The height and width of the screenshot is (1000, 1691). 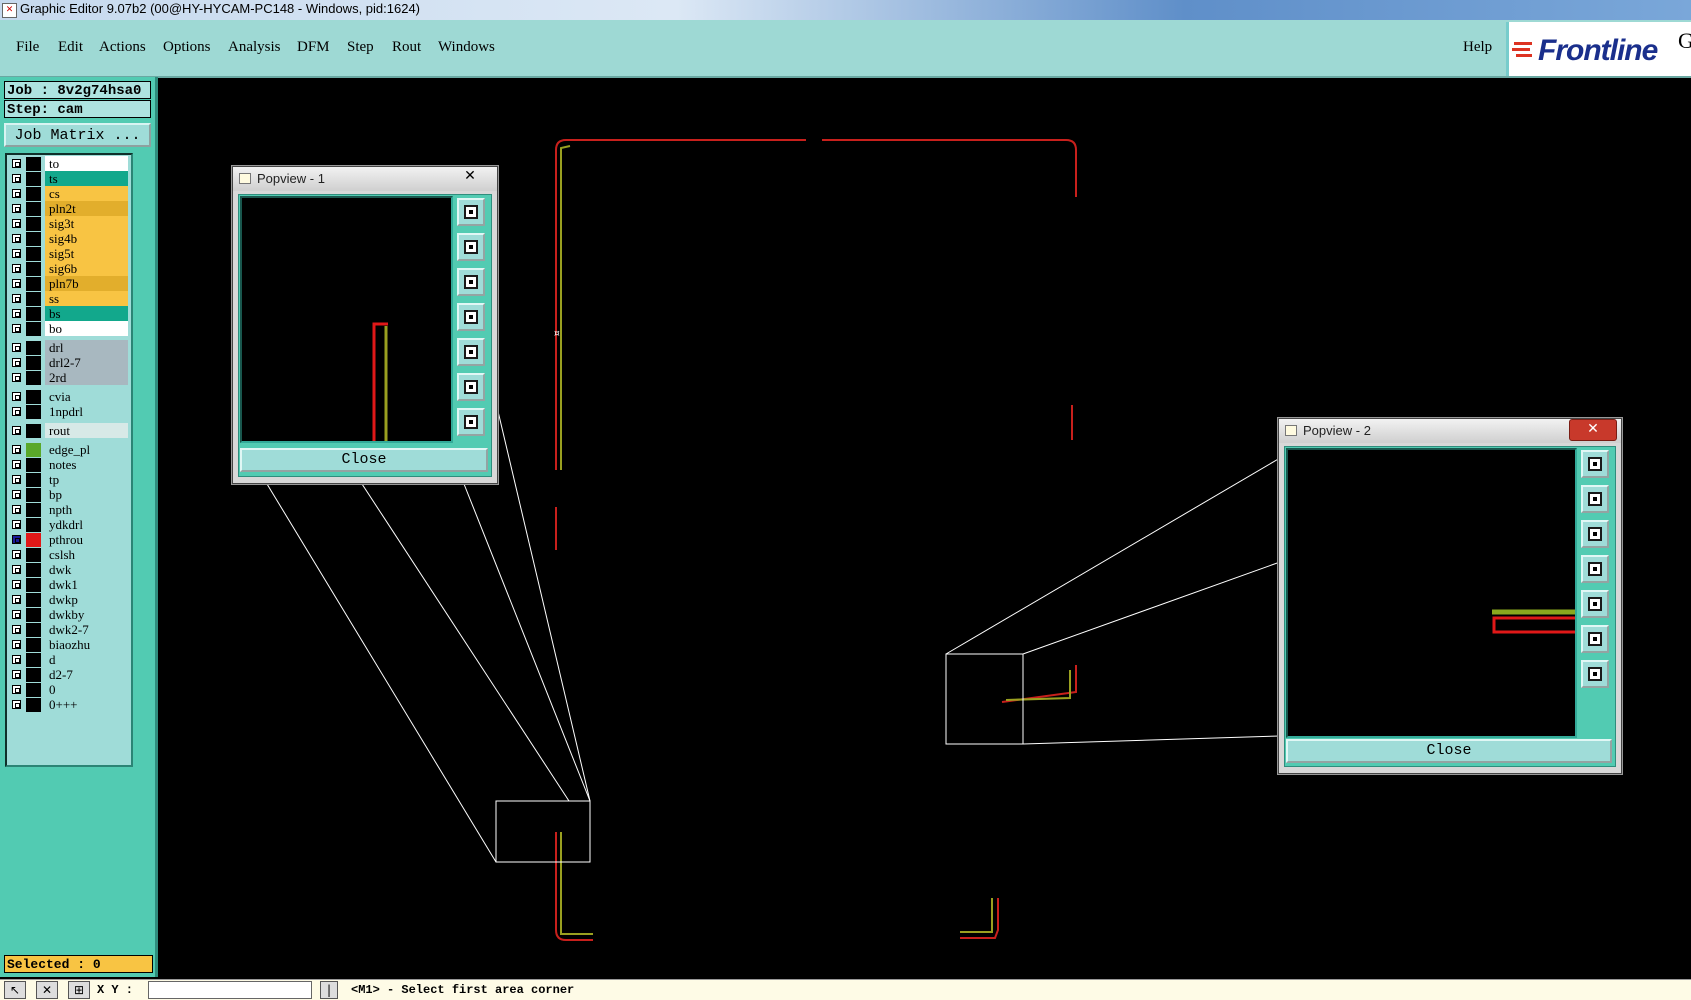 I want to click on layer-name: sig5t, so click(x=86, y=253).